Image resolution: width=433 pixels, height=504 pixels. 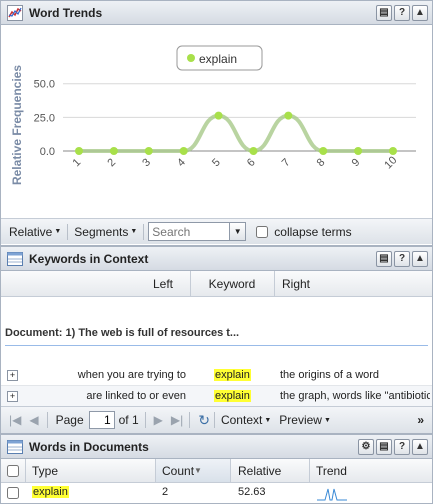 I want to click on next-page-icon: ▶, so click(x=158, y=420).